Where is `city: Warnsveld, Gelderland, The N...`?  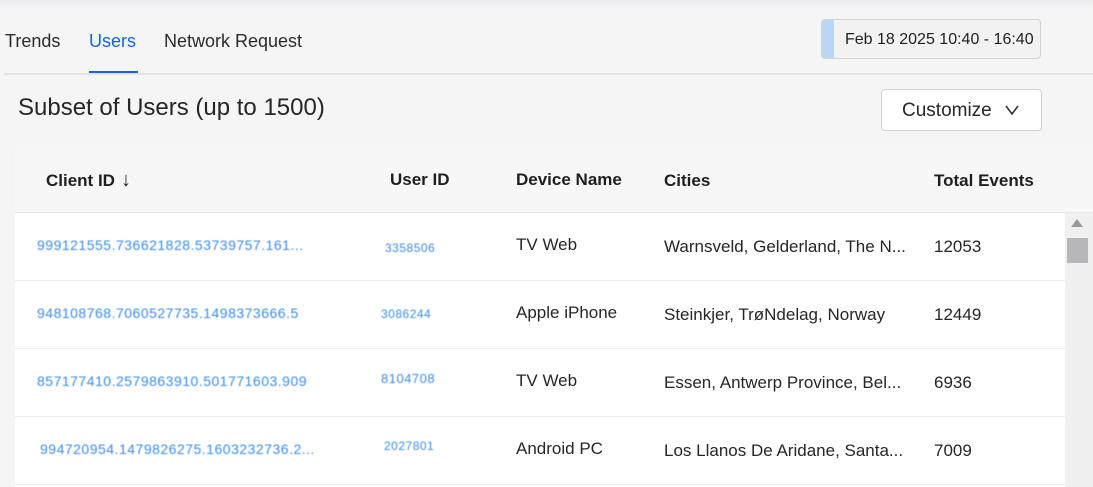 city: Warnsveld, Gelderland, The N... is located at coordinates (785, 246).